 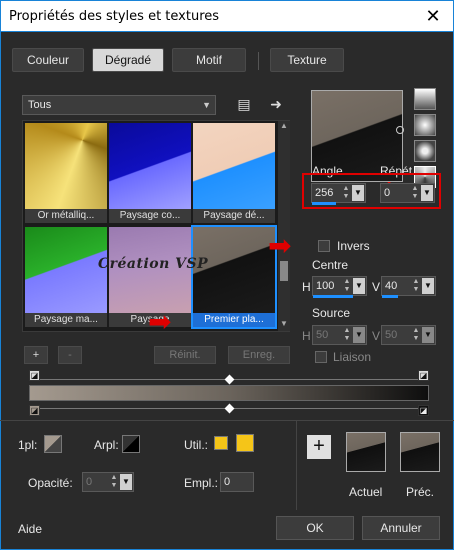 I want to click on centre-h-label: H, so click(x=306, y=287).